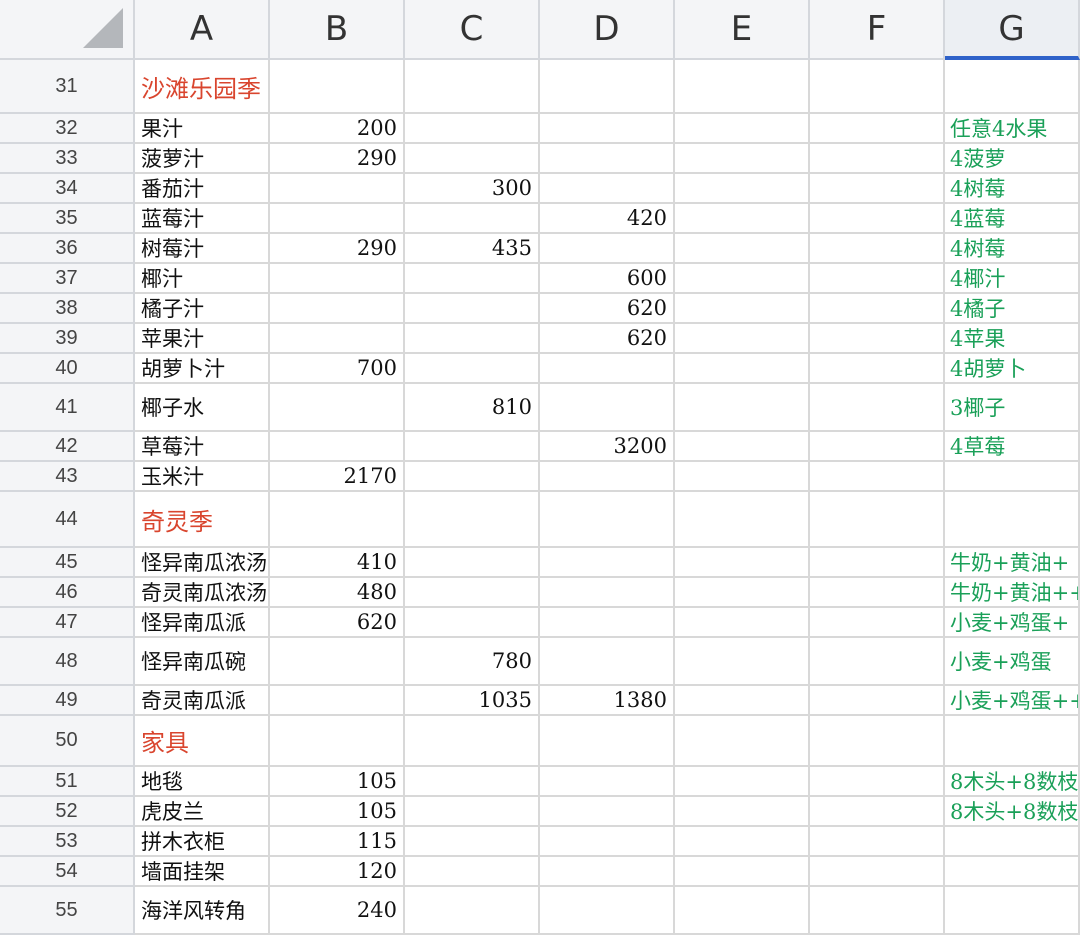  Describe the element at coordinates (67, 741) in the screenshot. I see `row-header-50: 50` at that location.